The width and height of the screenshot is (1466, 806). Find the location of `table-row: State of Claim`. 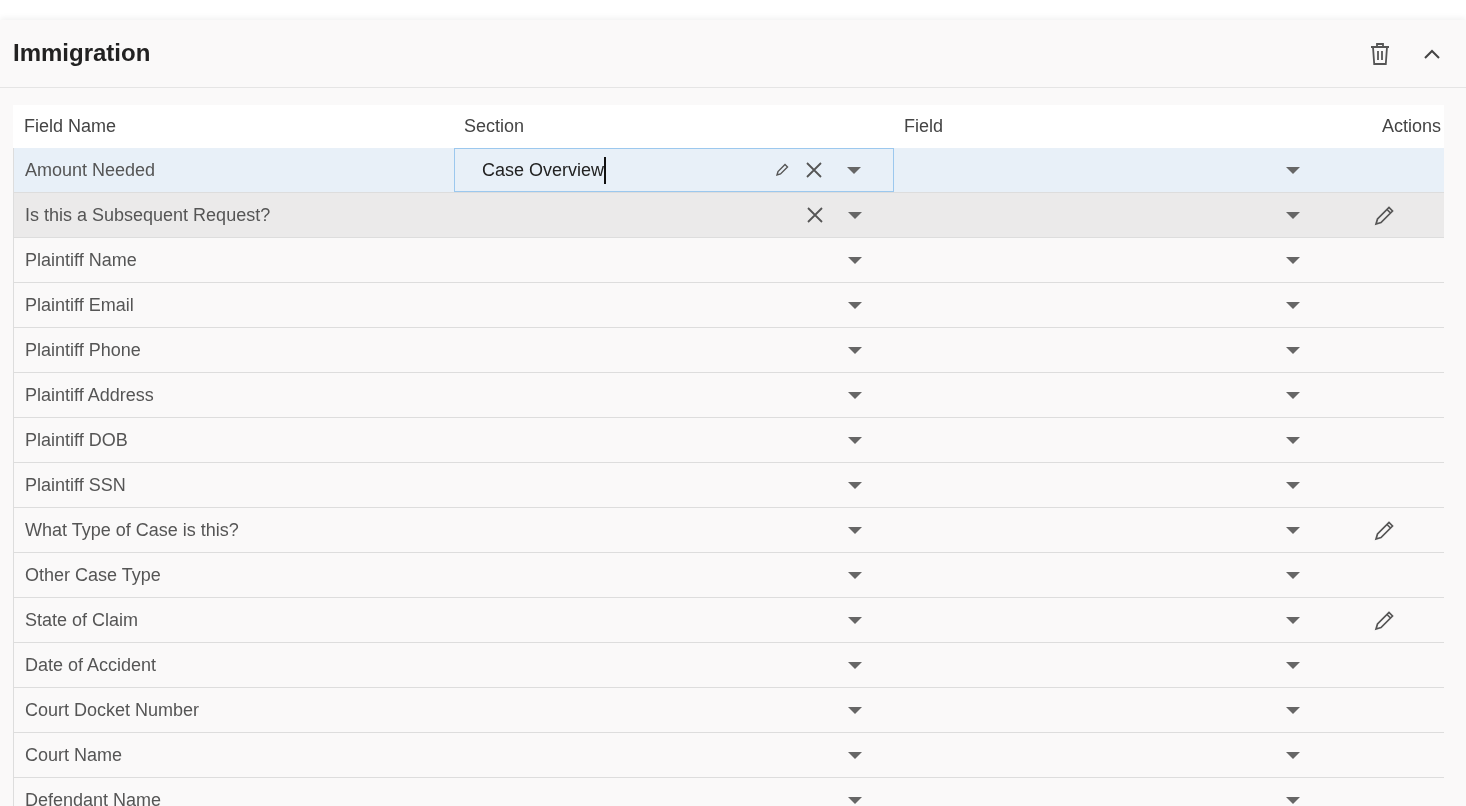

table-row: State of Claim is located at coordinates (728, 620).